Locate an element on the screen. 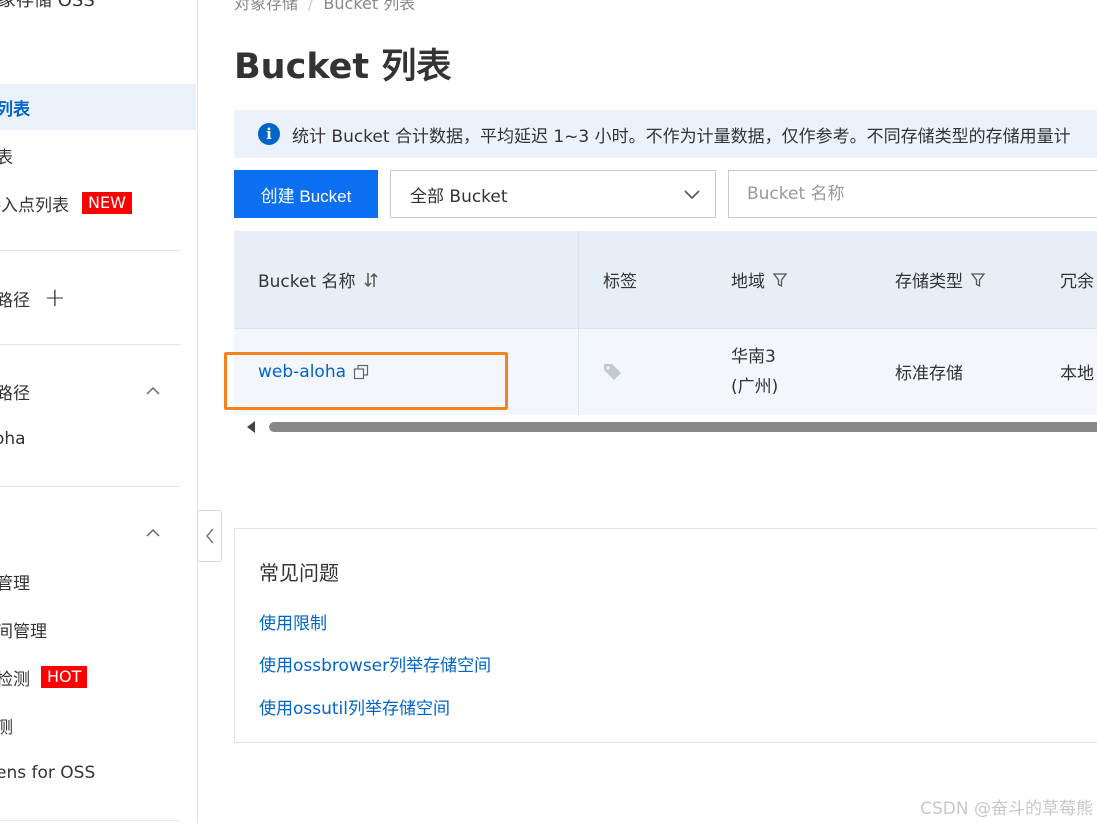 The width and height of the screenshot is (1097, 823). storage-class-cell: 标准存储 is located at coordinates (929, 371).